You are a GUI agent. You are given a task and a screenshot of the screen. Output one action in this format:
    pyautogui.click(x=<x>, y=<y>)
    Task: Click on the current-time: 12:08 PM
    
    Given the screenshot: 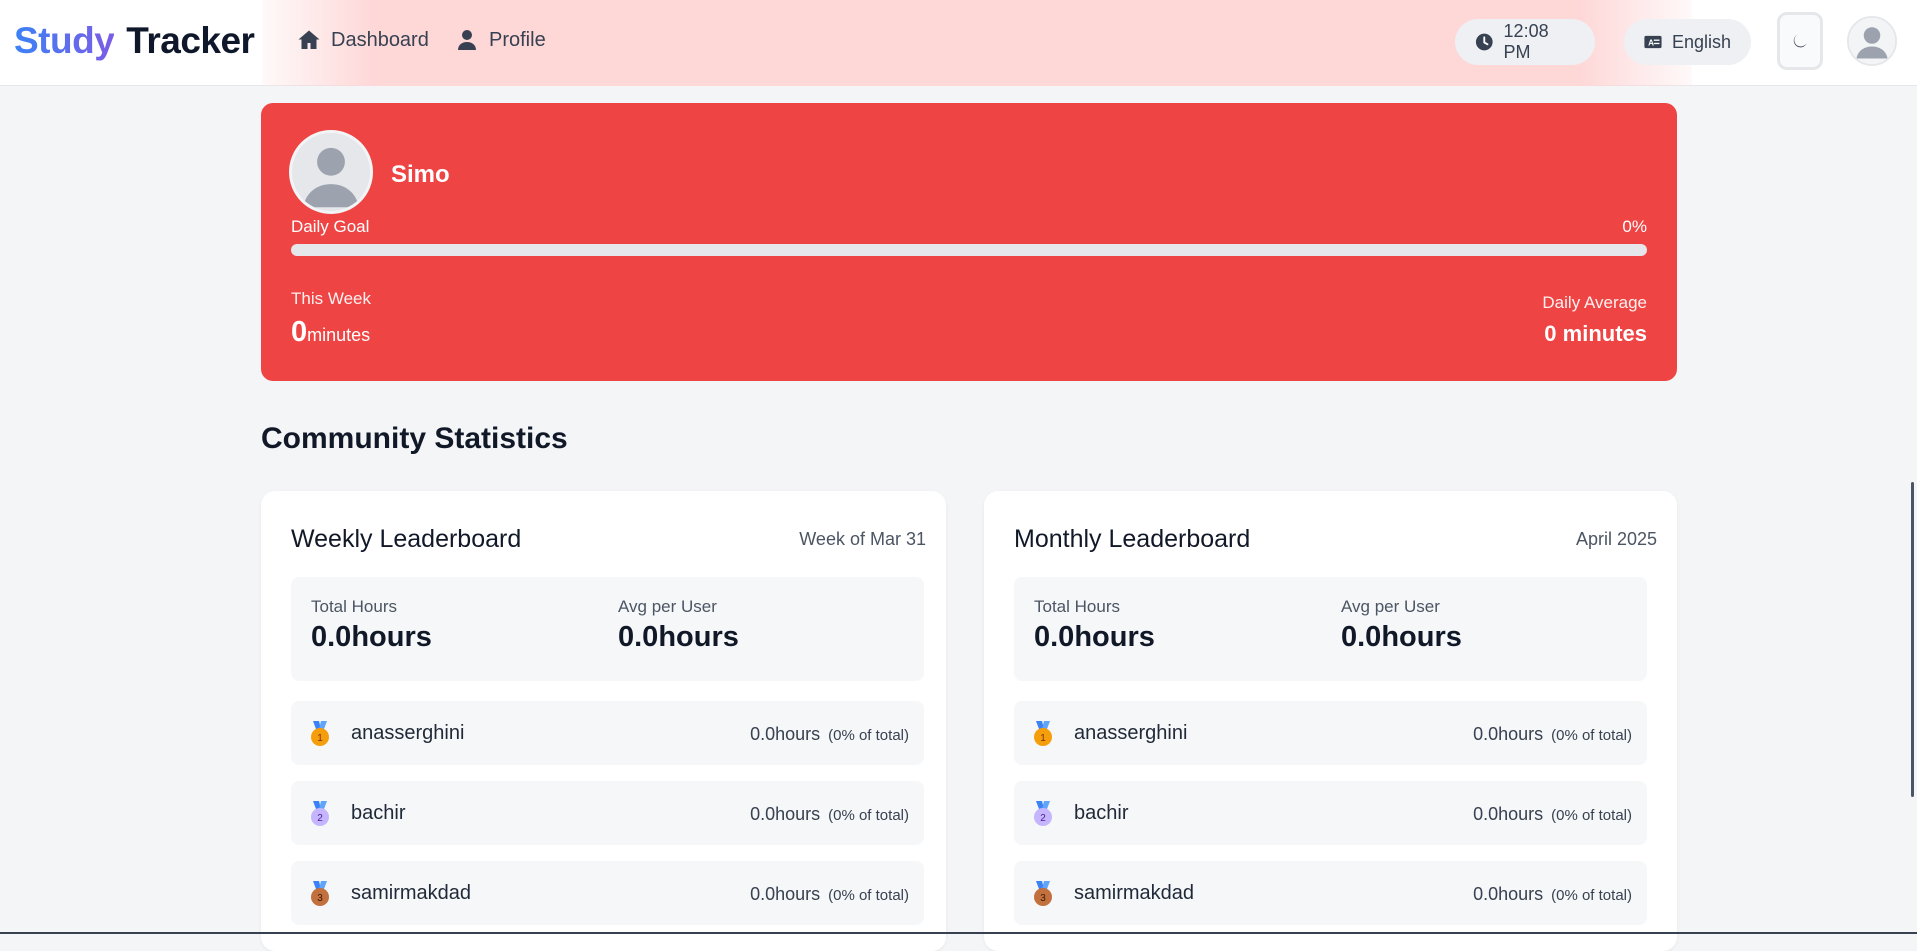 What is the action you would take?
    pyautogui.click(x=1526, y=41)
    